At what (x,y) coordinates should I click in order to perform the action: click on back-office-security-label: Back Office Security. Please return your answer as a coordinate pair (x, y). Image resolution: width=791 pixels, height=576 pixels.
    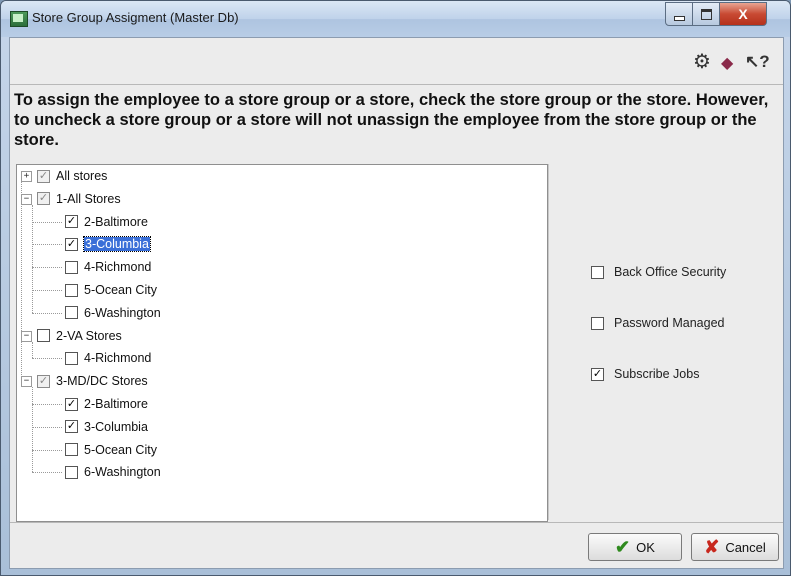
    Looking at the image, I should click on (670, 272).